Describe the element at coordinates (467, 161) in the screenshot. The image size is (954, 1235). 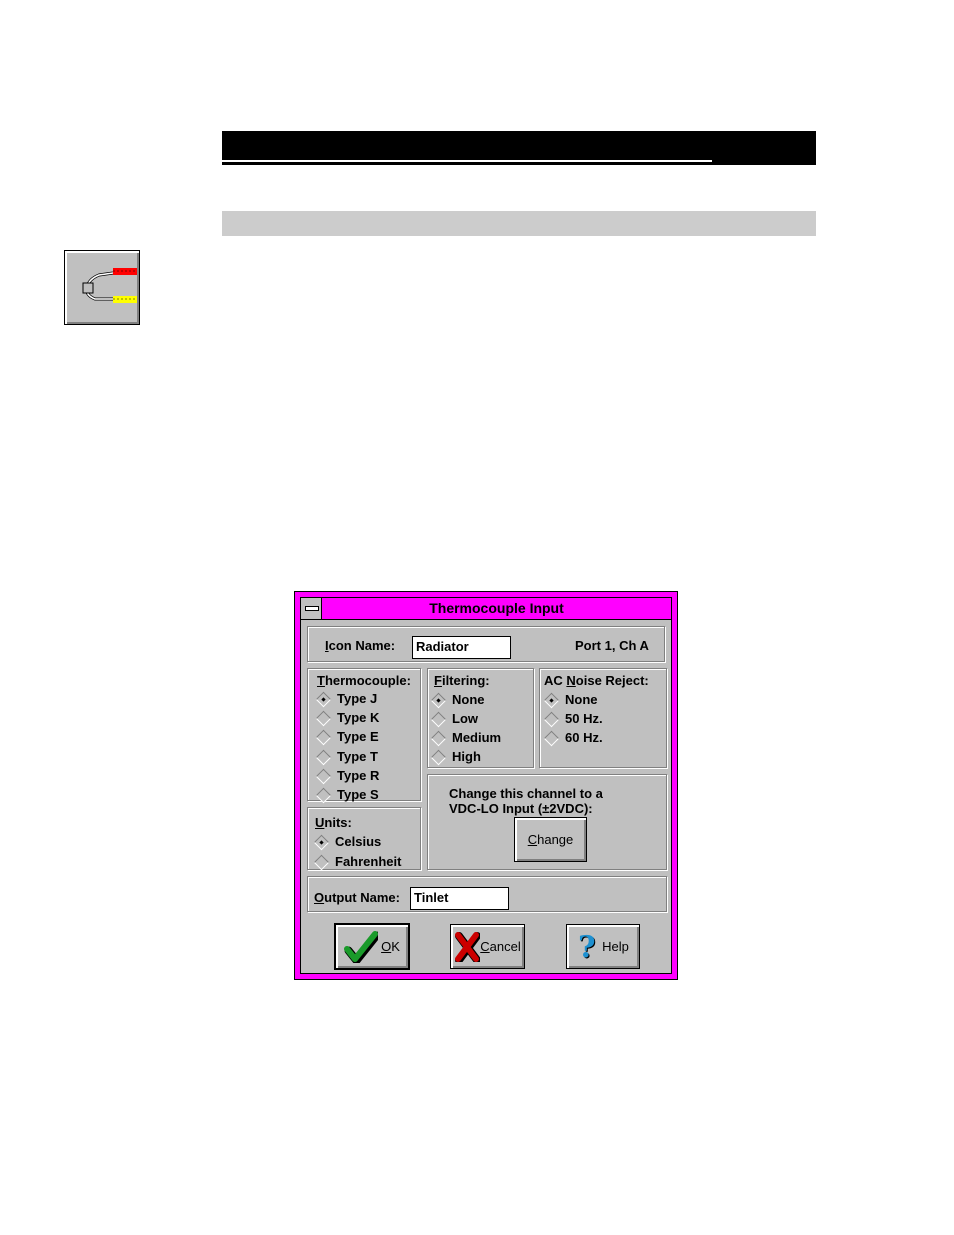
I see `header-rule` at that location.